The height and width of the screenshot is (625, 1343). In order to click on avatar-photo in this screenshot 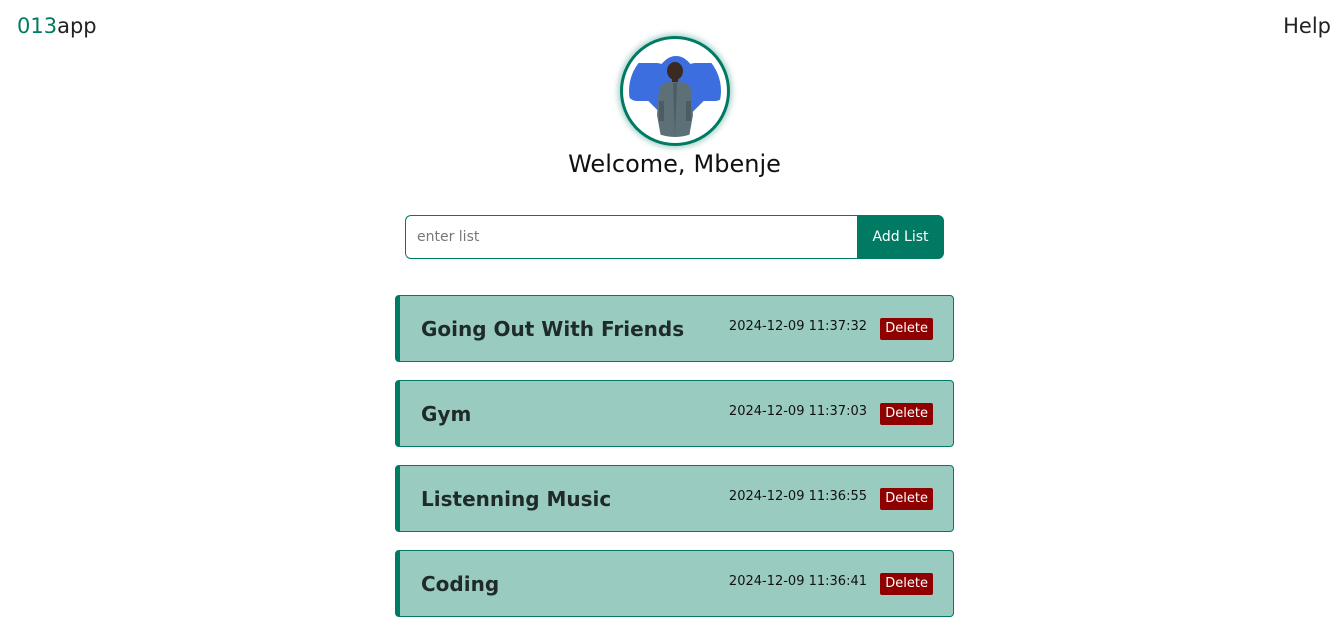, I will do `click(675, 91)`.